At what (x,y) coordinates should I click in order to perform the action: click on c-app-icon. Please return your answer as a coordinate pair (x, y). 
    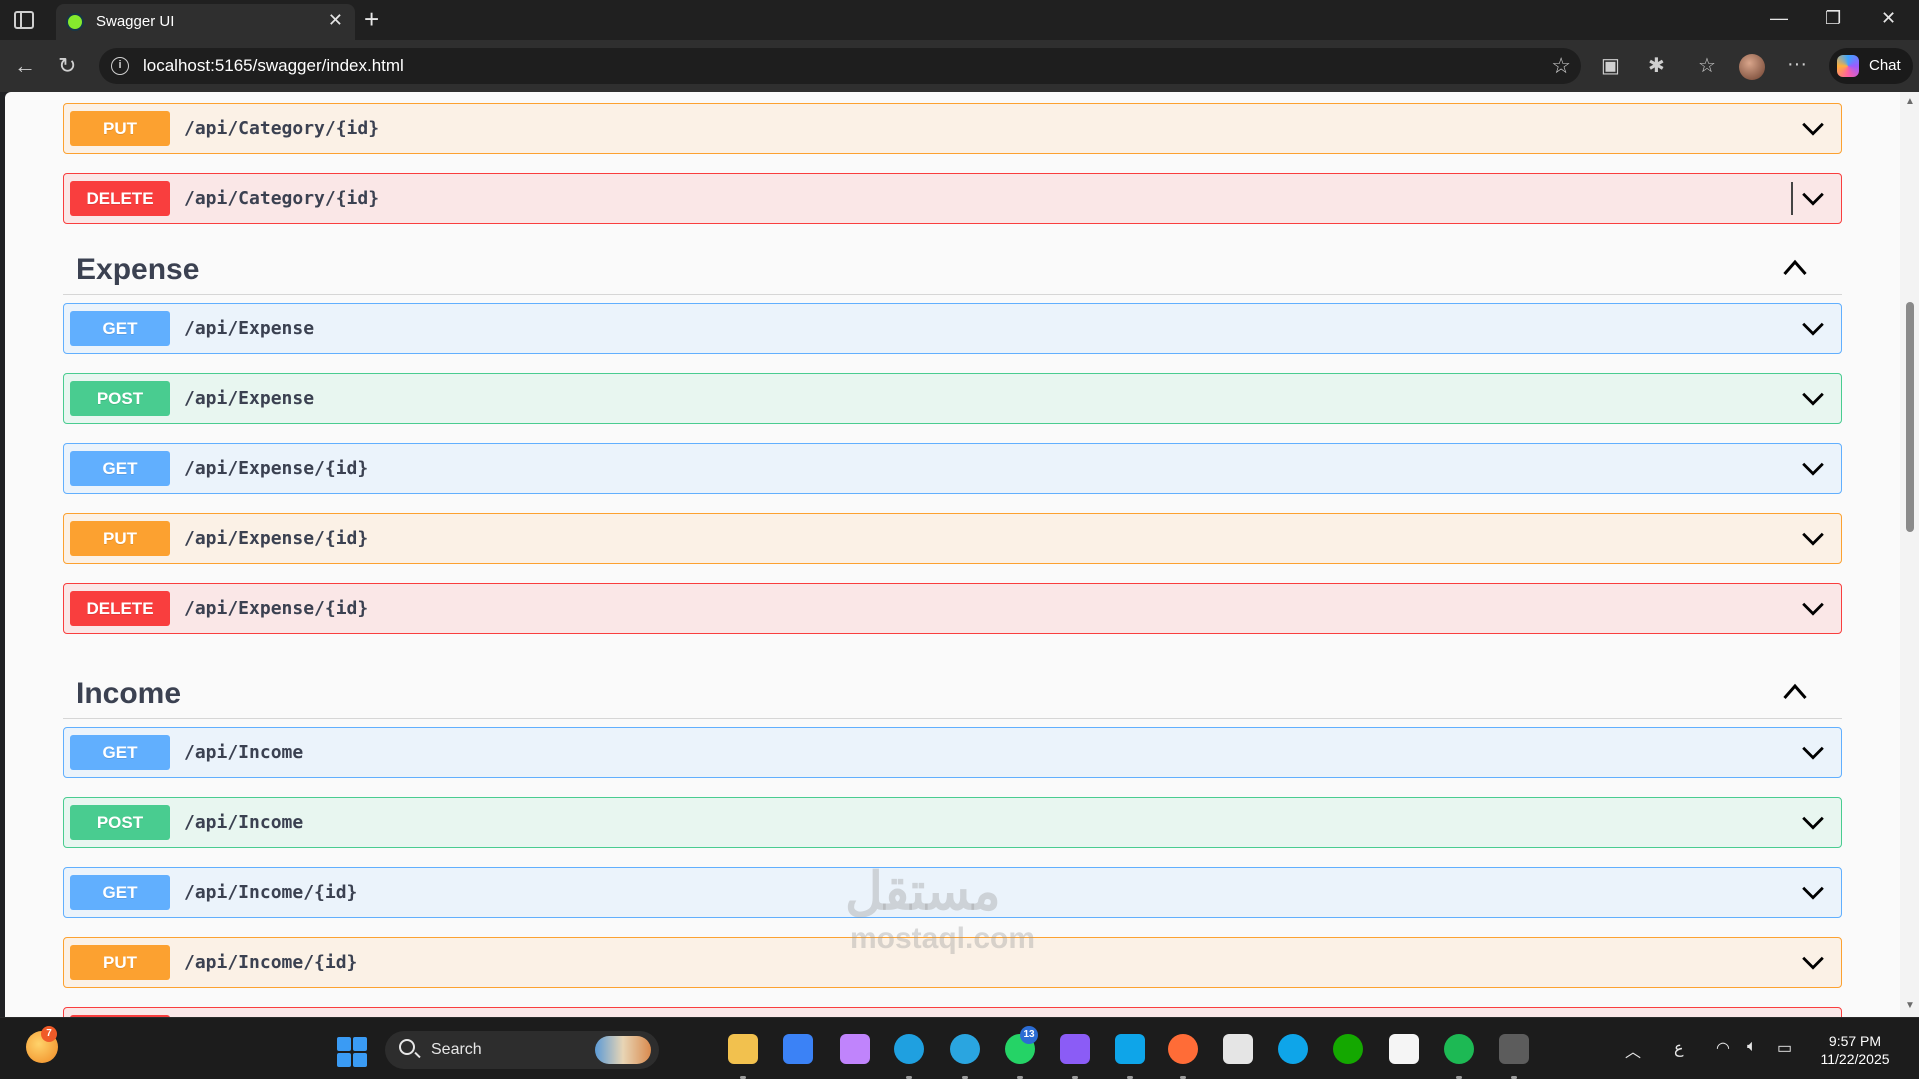
    Looking at the image, I should click on (1293, 1049).